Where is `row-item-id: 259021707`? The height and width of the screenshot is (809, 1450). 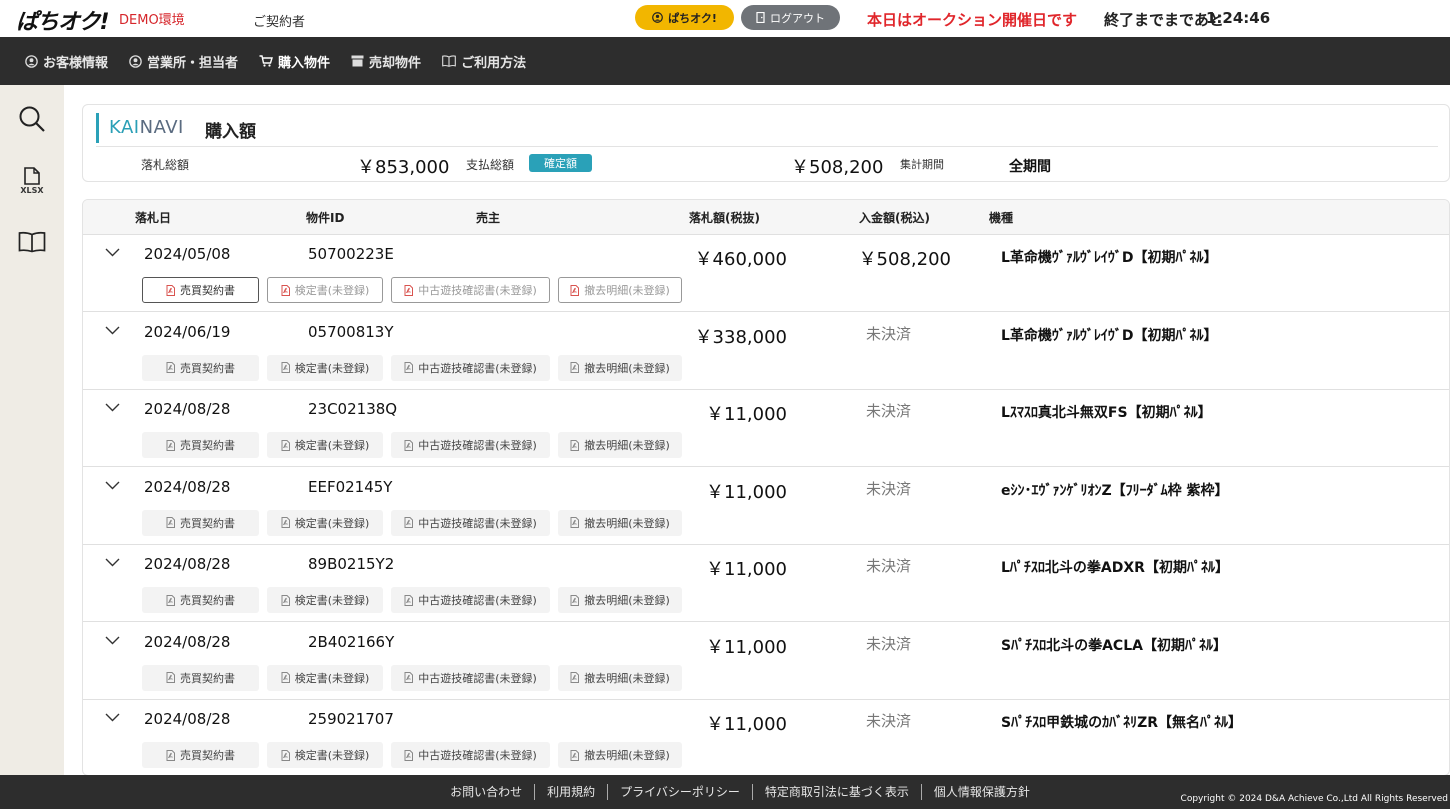
row-item-id: 259021707 is located at coordinates (351, 719).